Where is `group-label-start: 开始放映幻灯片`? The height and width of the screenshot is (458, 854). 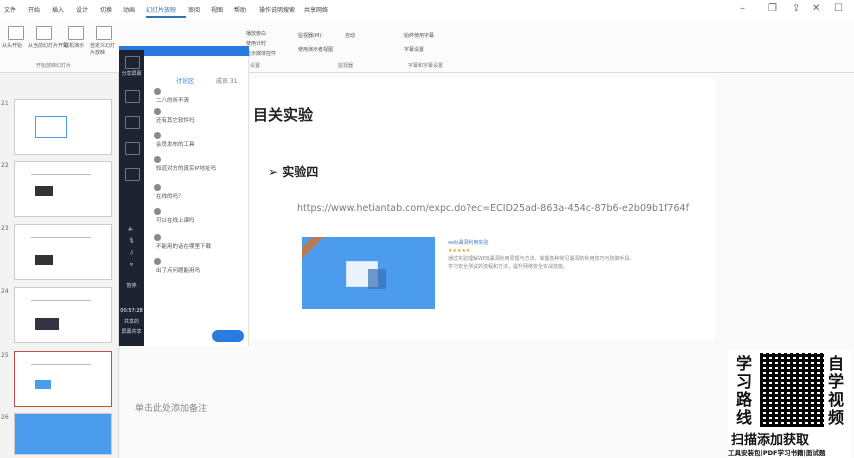 group-label-start: 开始放映幻灯片 is located at coordinates (54, 66).